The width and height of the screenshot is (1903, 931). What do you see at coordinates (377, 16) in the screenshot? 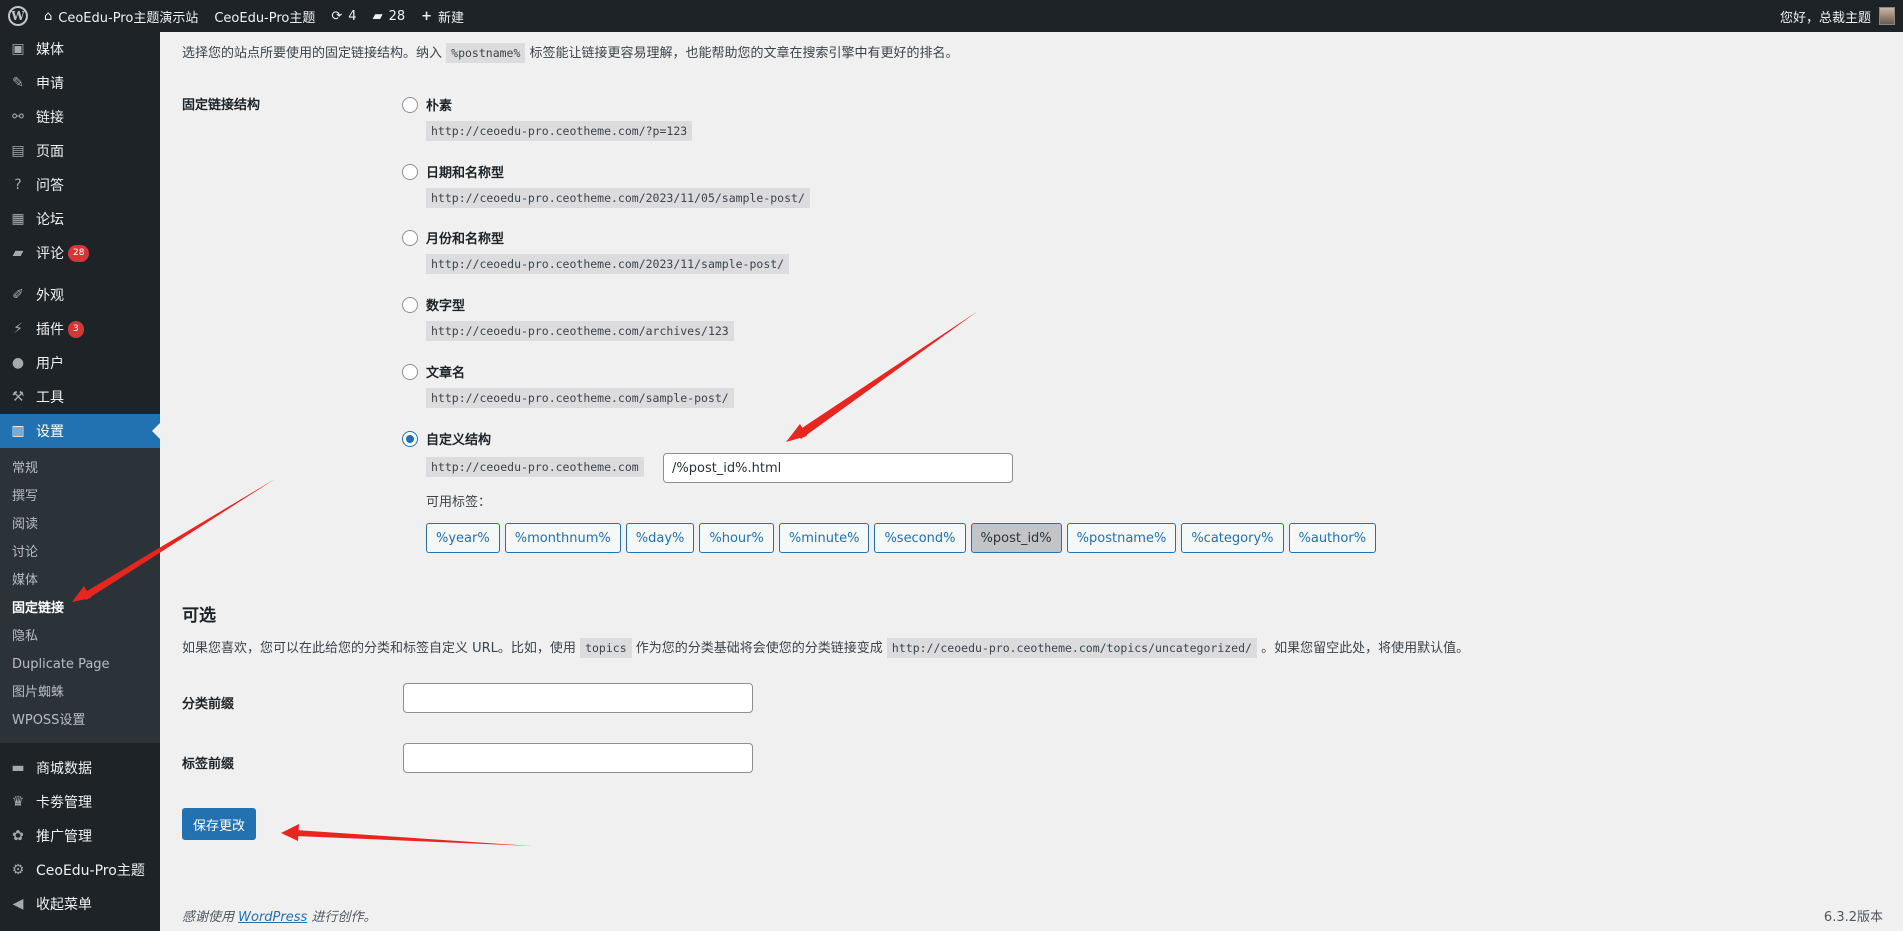
I see `comment-bubble-icon: ▰` at bounding box center [377, 16].